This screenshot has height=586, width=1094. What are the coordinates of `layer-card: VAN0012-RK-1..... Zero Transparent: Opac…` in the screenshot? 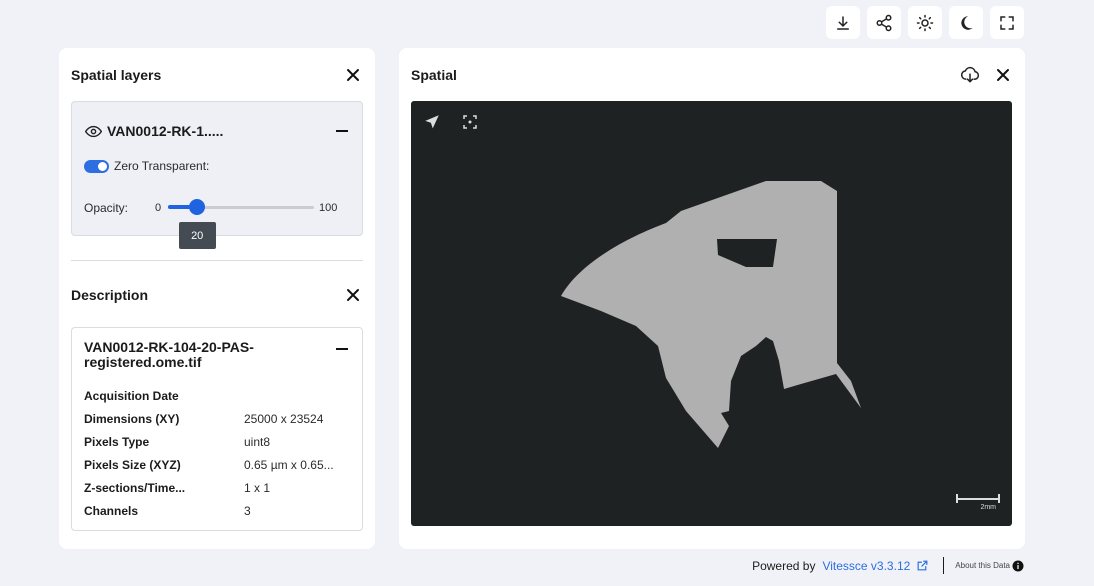 It's located at (217, 175).